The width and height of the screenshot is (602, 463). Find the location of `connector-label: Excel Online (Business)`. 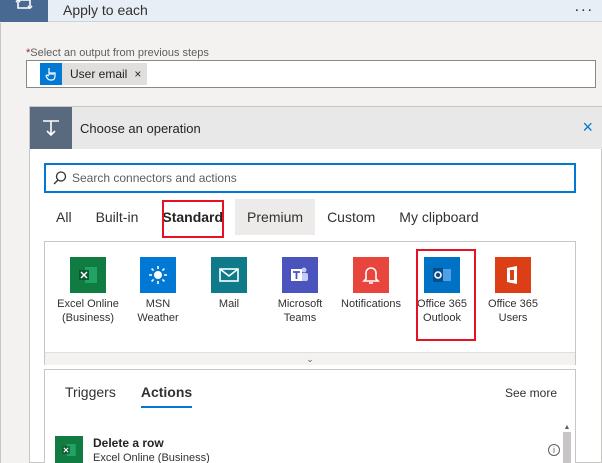

connector-label: Excel Online (Business) is located at coordinates (88, 311).